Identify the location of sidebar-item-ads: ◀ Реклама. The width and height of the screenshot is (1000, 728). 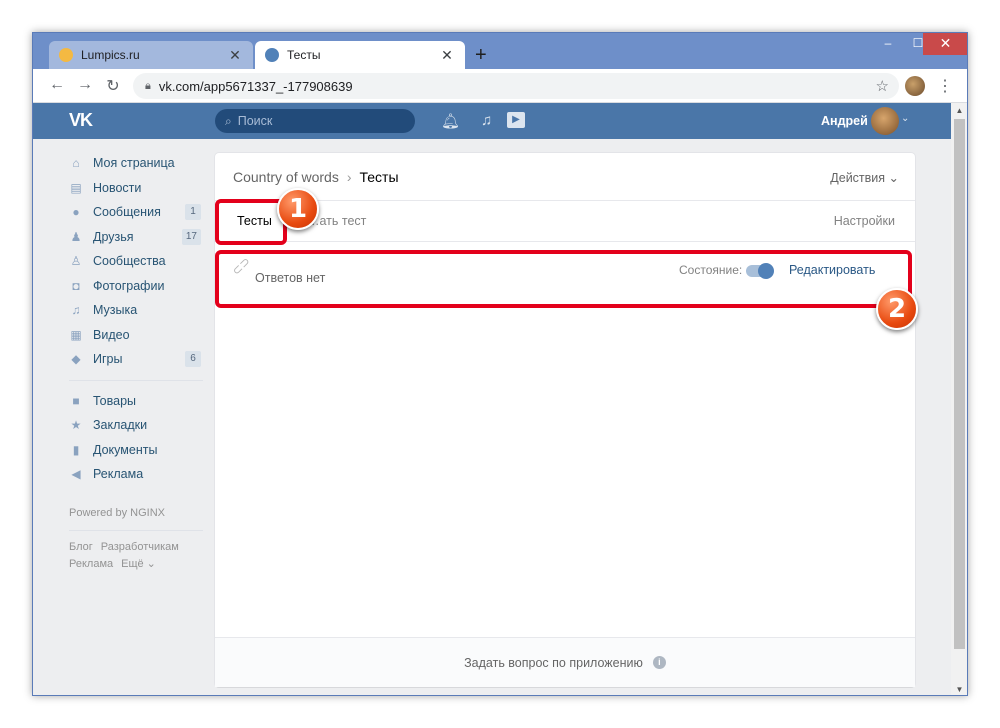
(136, 474).